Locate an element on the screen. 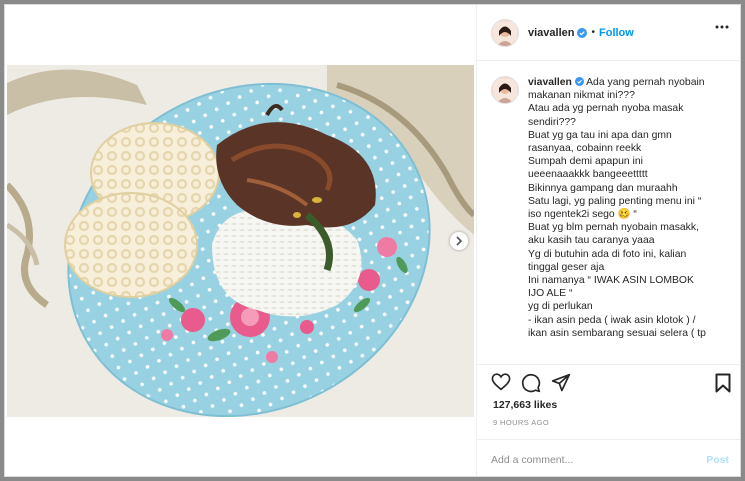 The height and width of the screenshot is (481, 745). caption-line: Bikinnya gampang dan muraahh is located at coordinates (603, 188).